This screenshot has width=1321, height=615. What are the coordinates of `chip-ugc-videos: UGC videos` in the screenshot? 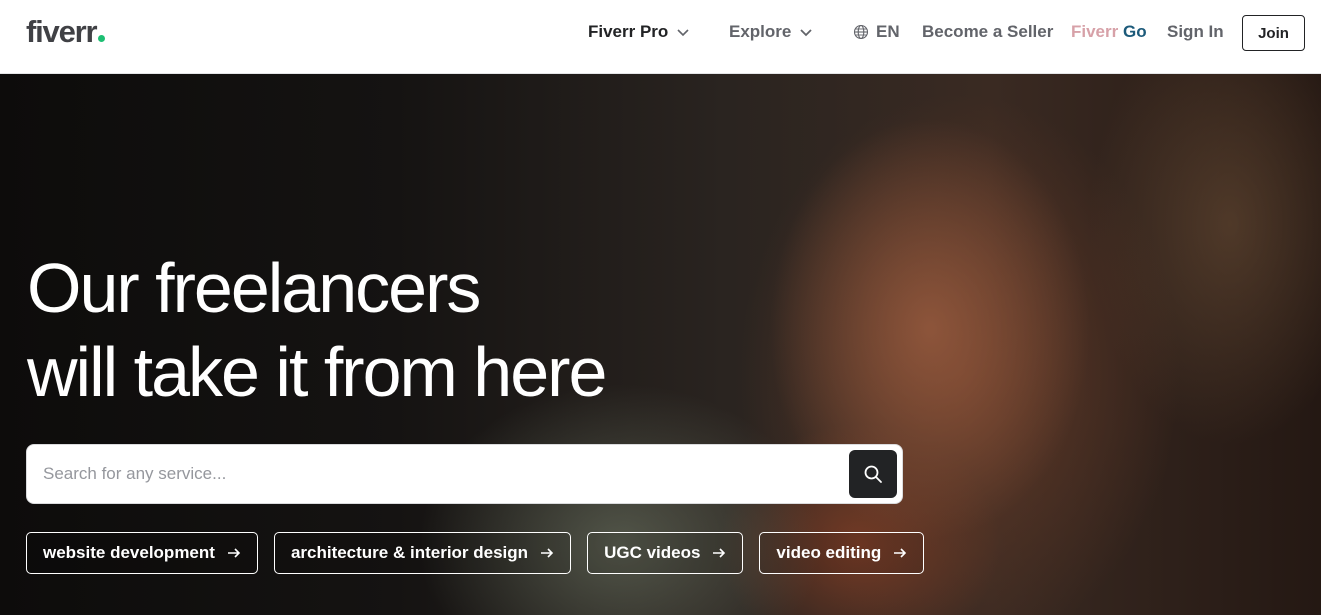 It's located at (665, 553).